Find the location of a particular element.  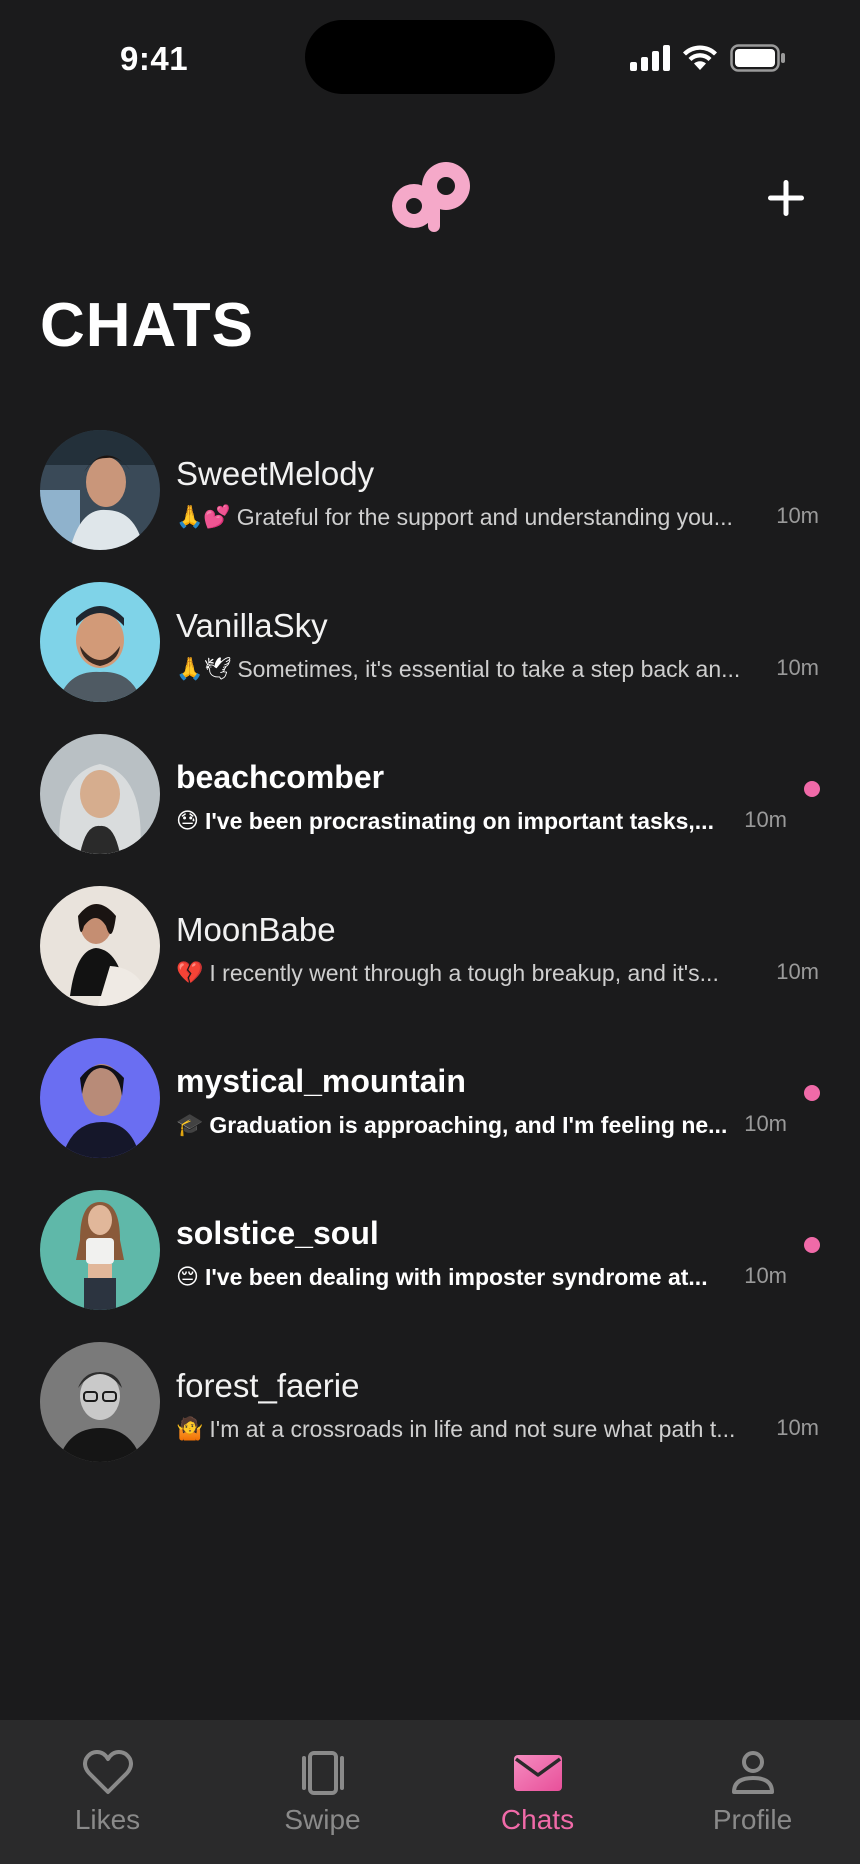

person-icon is located at coordinates (752, 1772).